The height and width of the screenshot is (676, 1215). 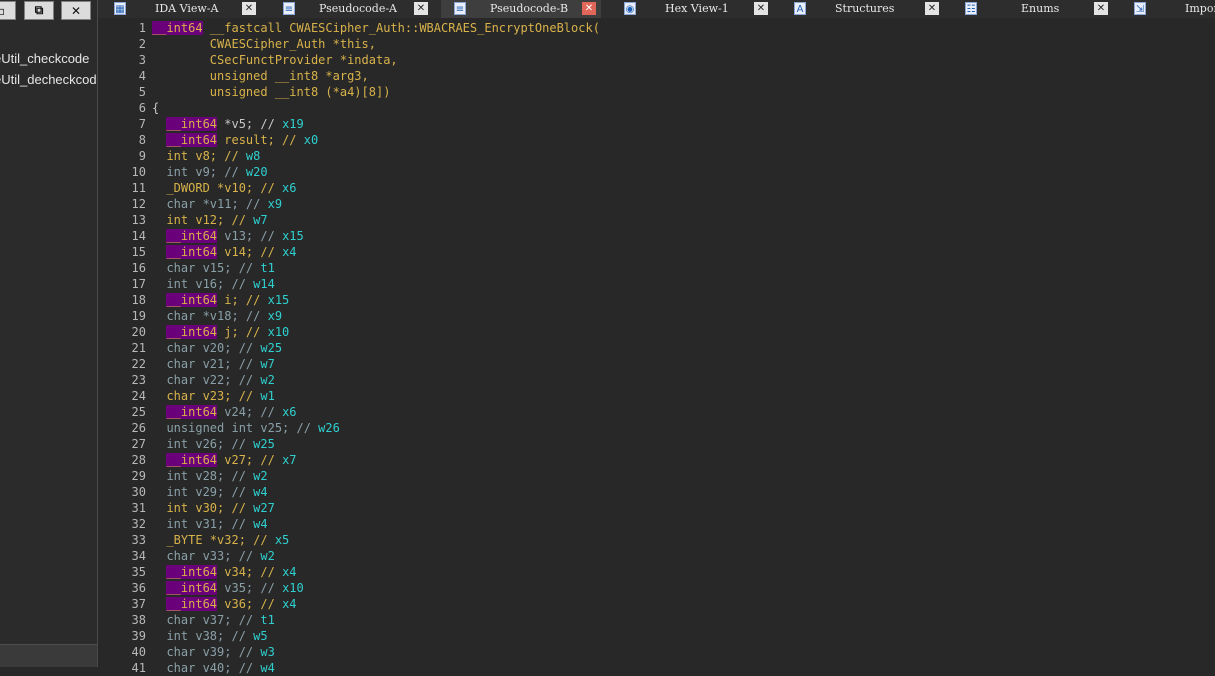 What do you see at coordinates (209, 636) in the screenshot?
I see `code-text: int v38; // w5` at bounding box center [209, 636].